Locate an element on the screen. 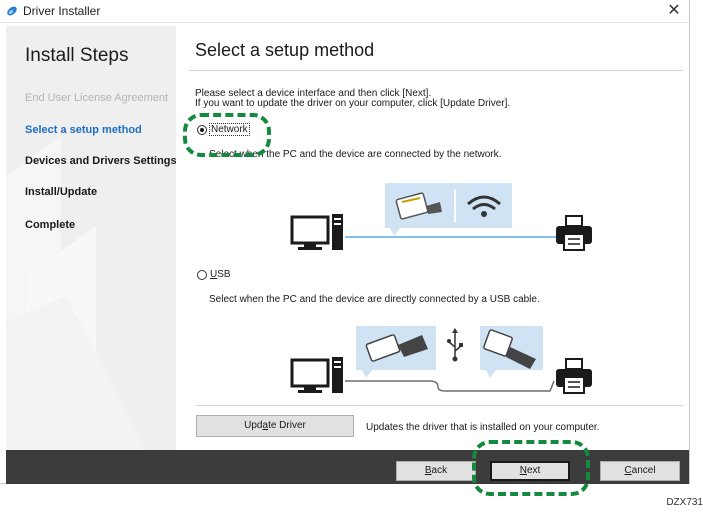 This screenshot has width=703, height=513. usb-radio-label: USB is located at coordinates (220, 274).